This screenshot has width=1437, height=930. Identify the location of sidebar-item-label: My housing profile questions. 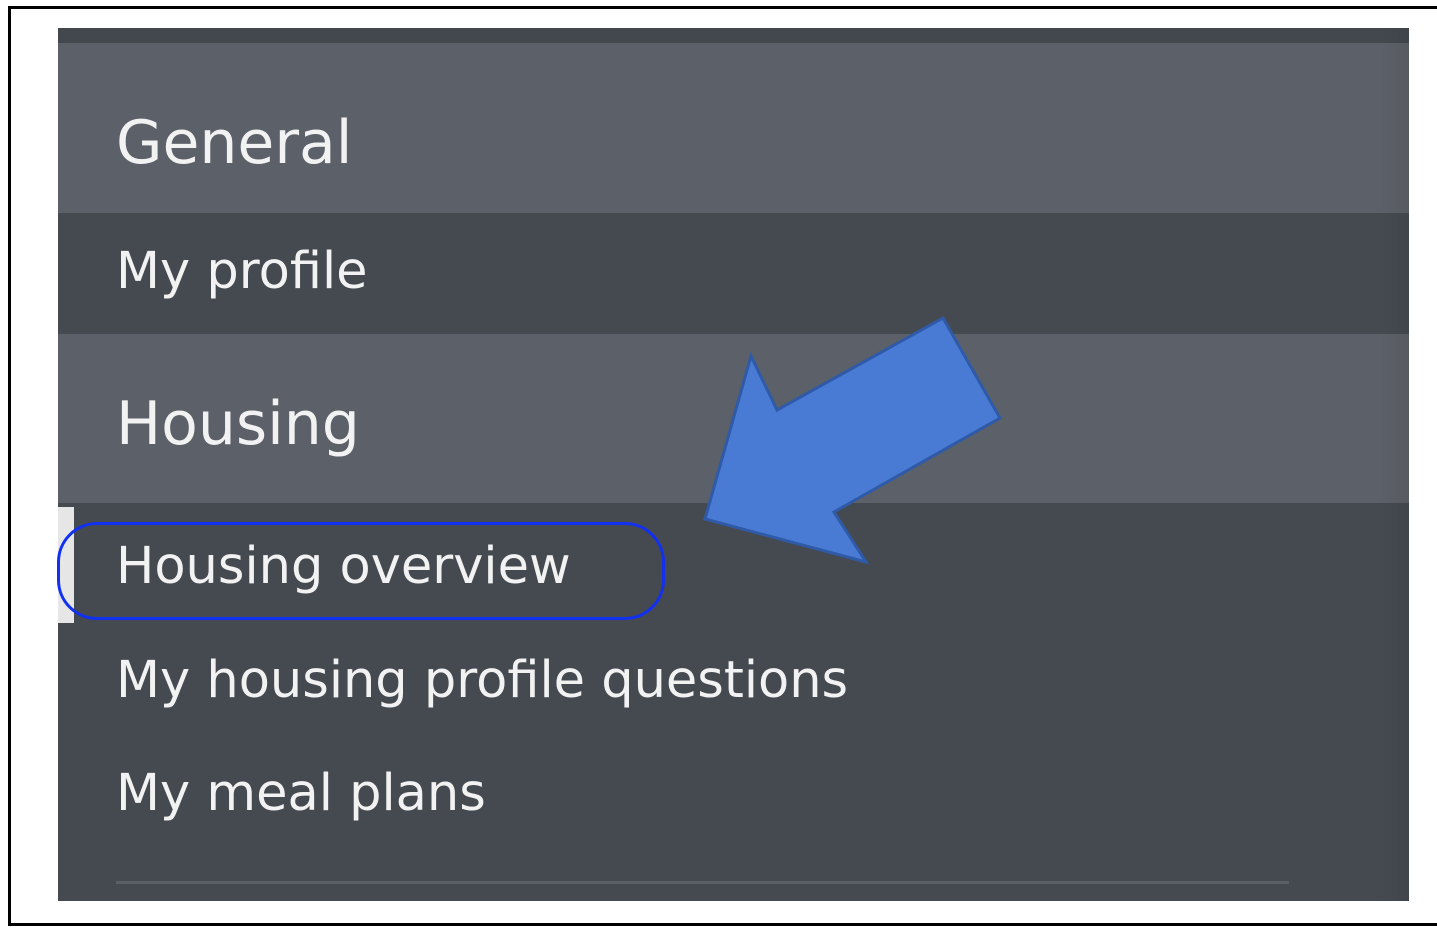
(482, 680).